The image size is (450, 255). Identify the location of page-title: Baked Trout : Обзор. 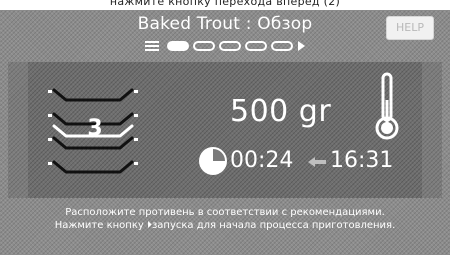
(225, 24).